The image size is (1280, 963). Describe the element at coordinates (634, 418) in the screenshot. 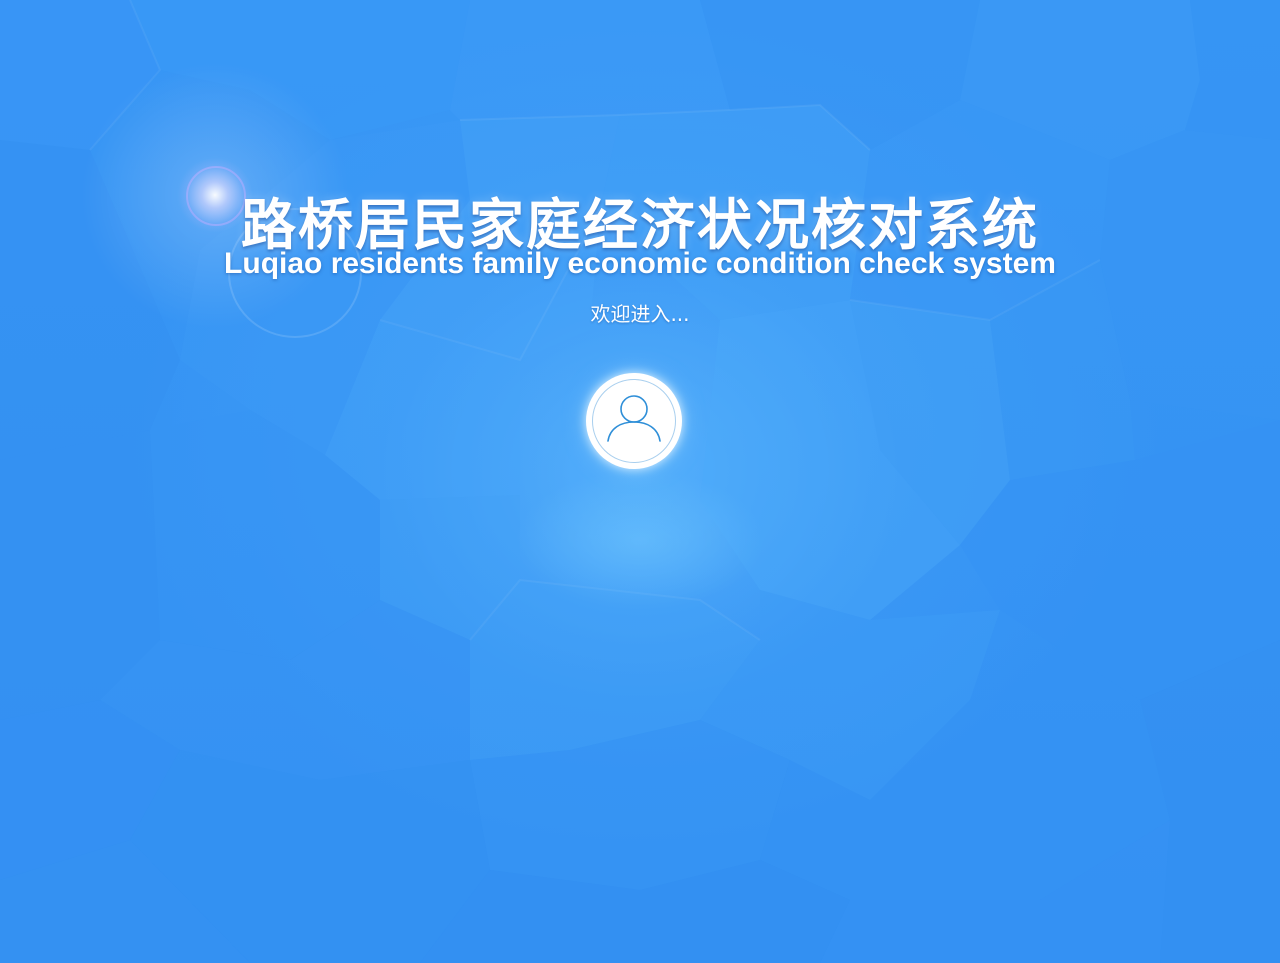

I see `user-icon` at that location.